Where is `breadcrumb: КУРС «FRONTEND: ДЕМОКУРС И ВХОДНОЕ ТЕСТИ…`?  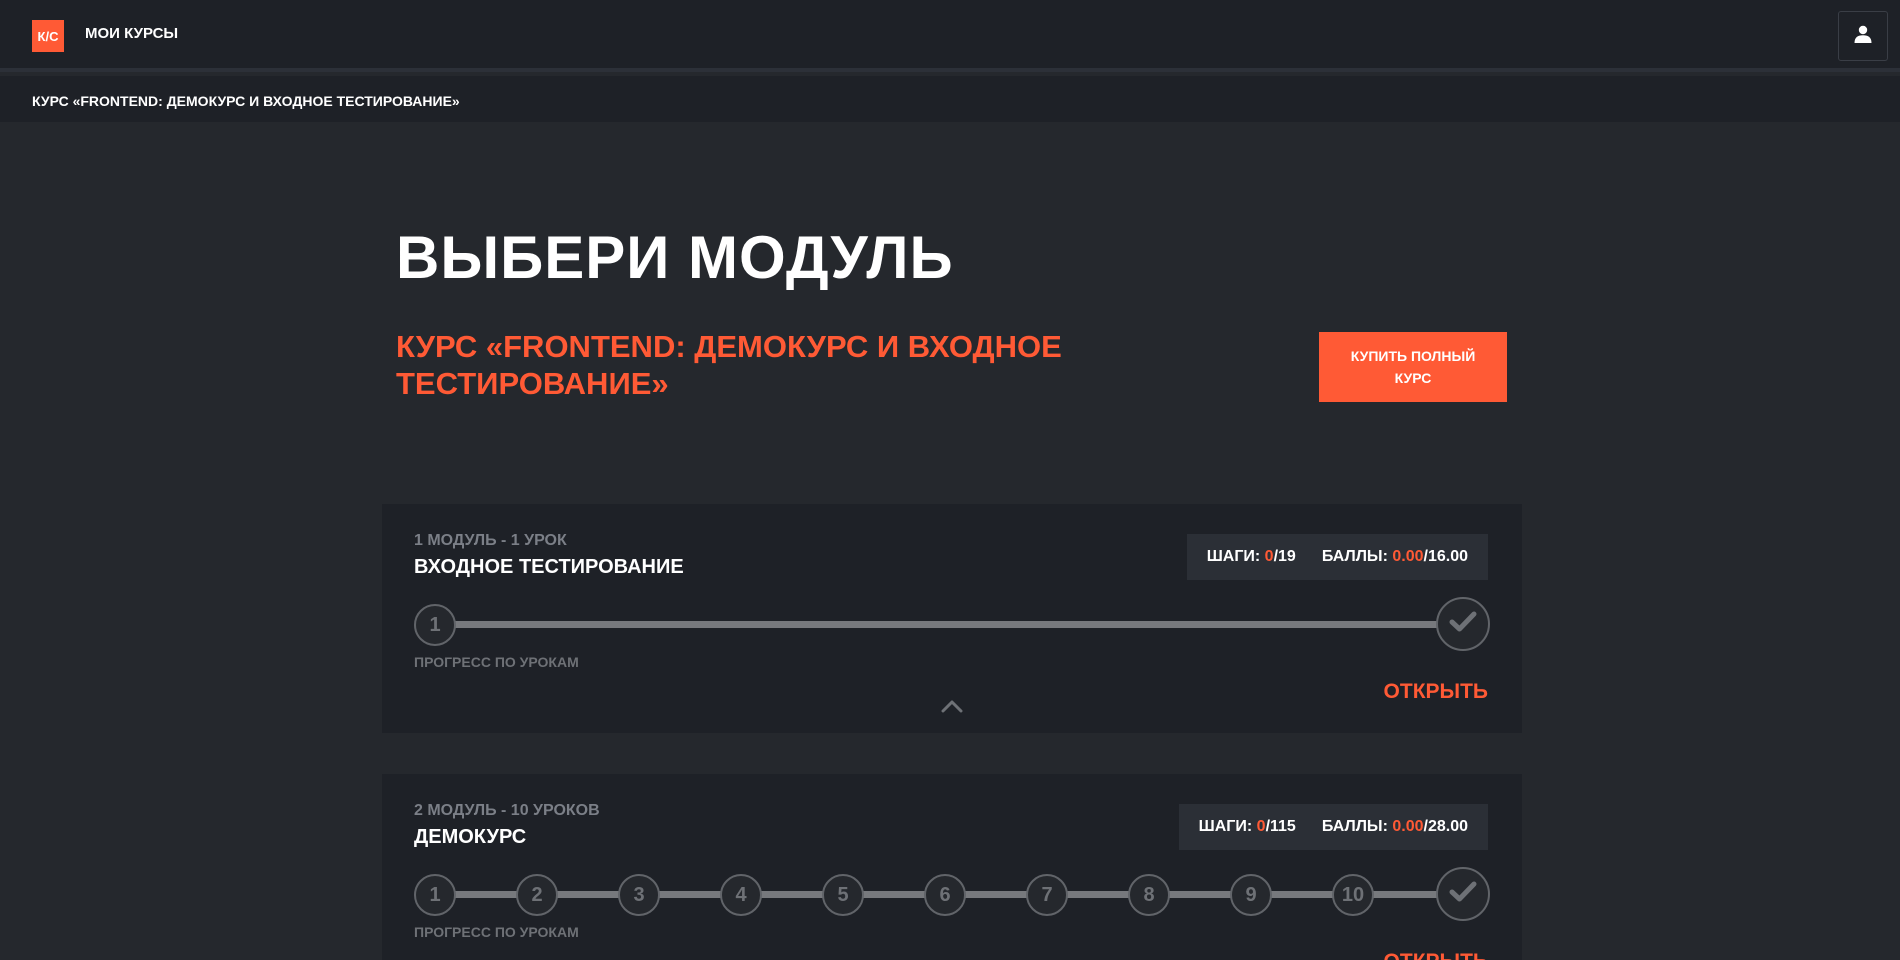
breadcrumb: КУРС «FRONTEND: ДЕМОКУРС И ВХОДНОЕ ТЕСТИ… is located at coordinates (246, 101).